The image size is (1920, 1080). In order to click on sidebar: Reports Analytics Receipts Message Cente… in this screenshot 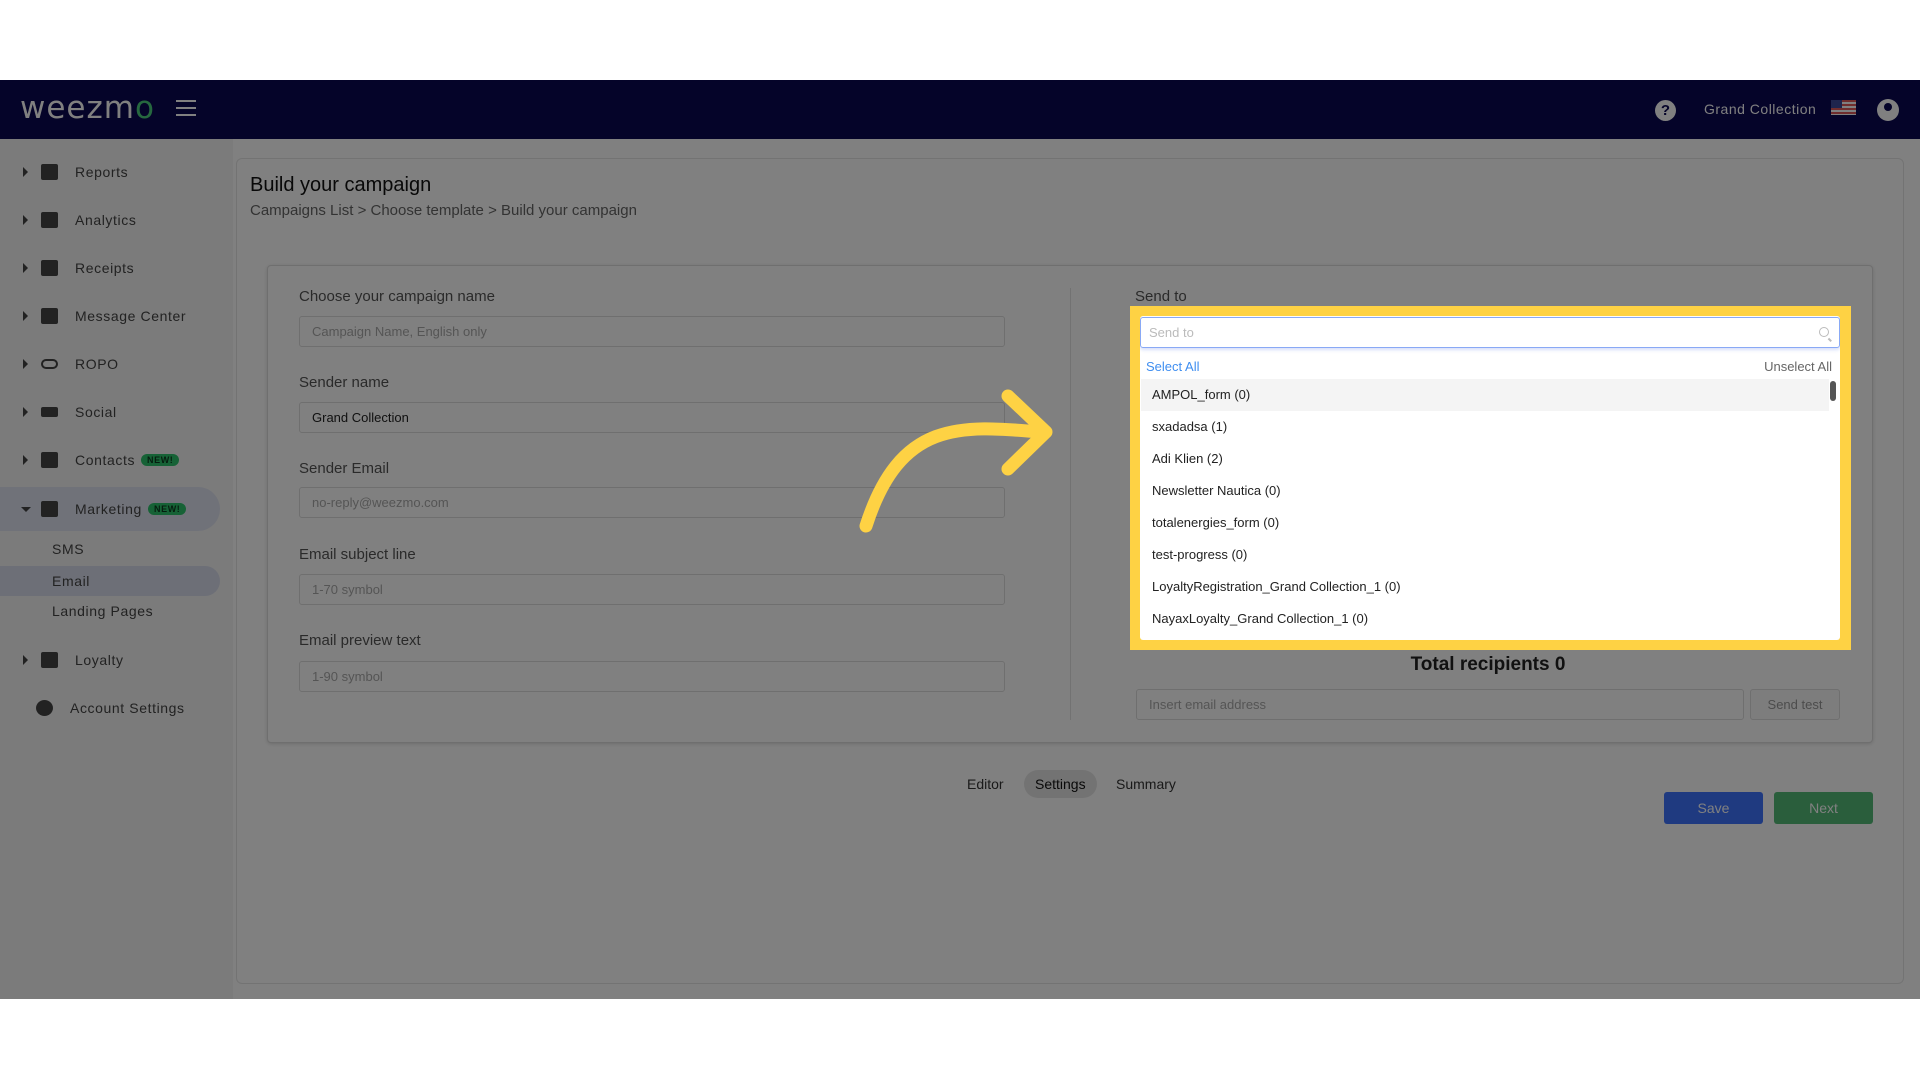, I will do `click(116, 569)`.